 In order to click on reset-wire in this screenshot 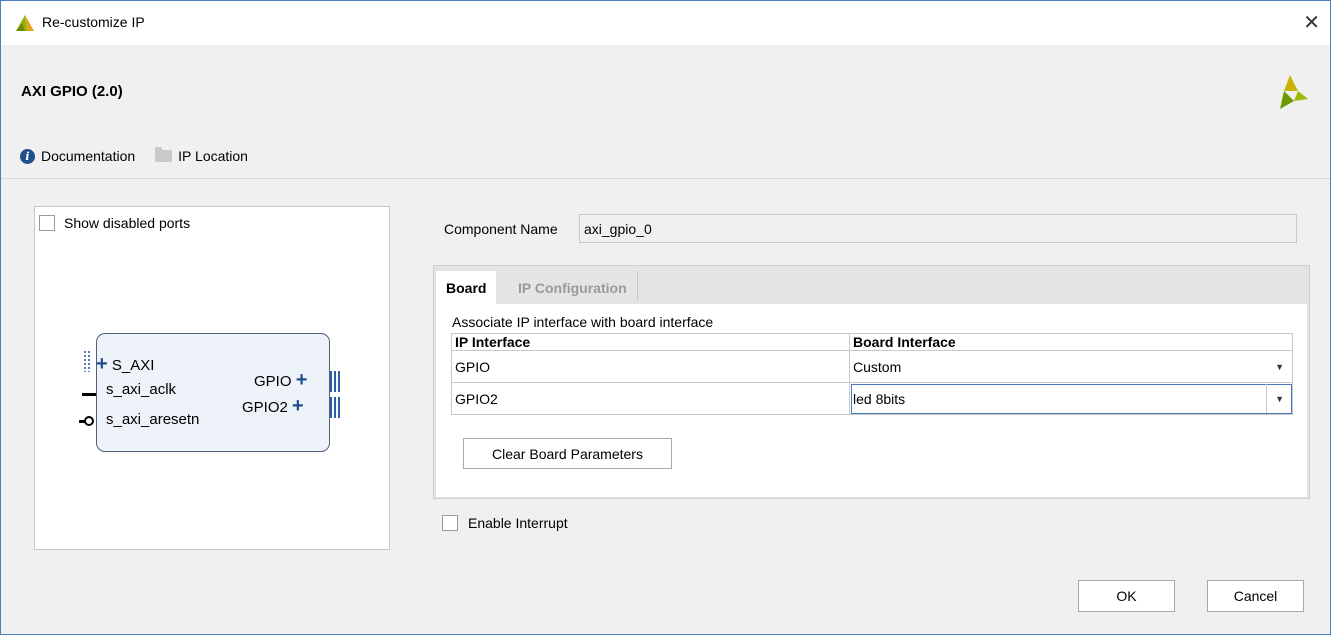, I will do `click(82, 421)`.